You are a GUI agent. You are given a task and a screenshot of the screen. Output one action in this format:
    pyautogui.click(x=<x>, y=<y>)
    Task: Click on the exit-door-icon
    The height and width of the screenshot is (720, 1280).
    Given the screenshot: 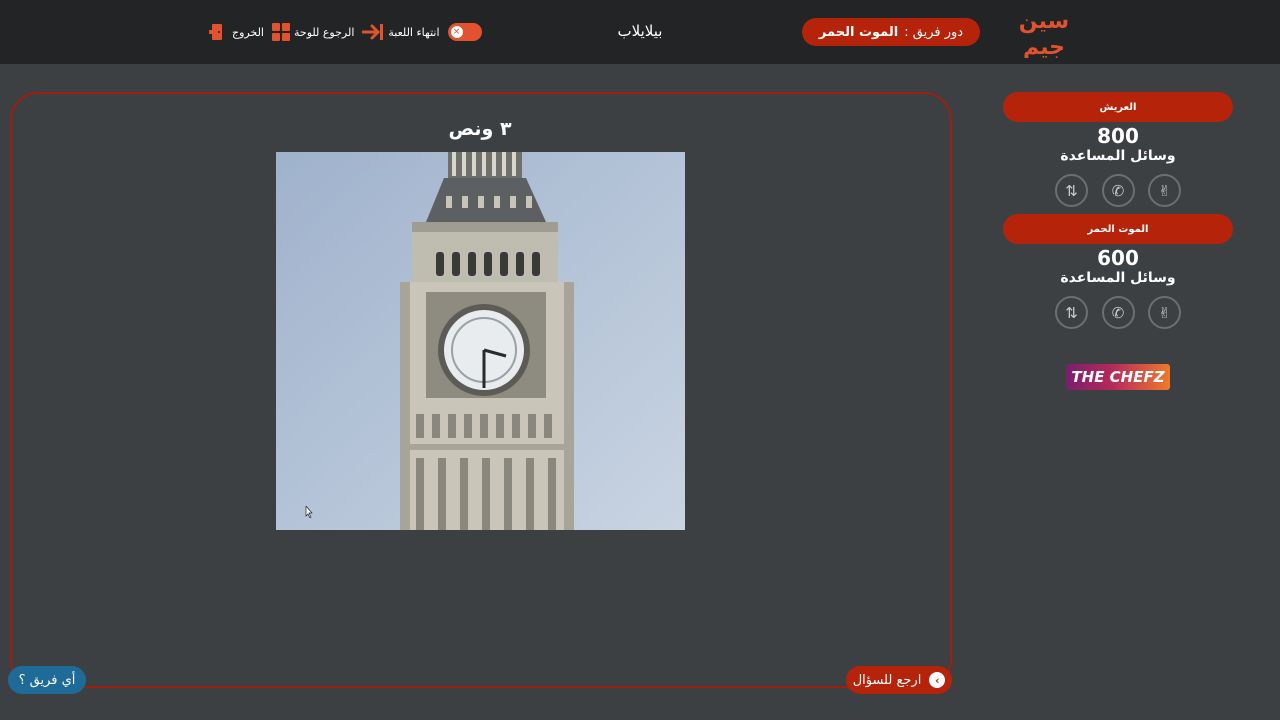 What is the action you would take?
    pyautogui.click(x=215, y=32)
    